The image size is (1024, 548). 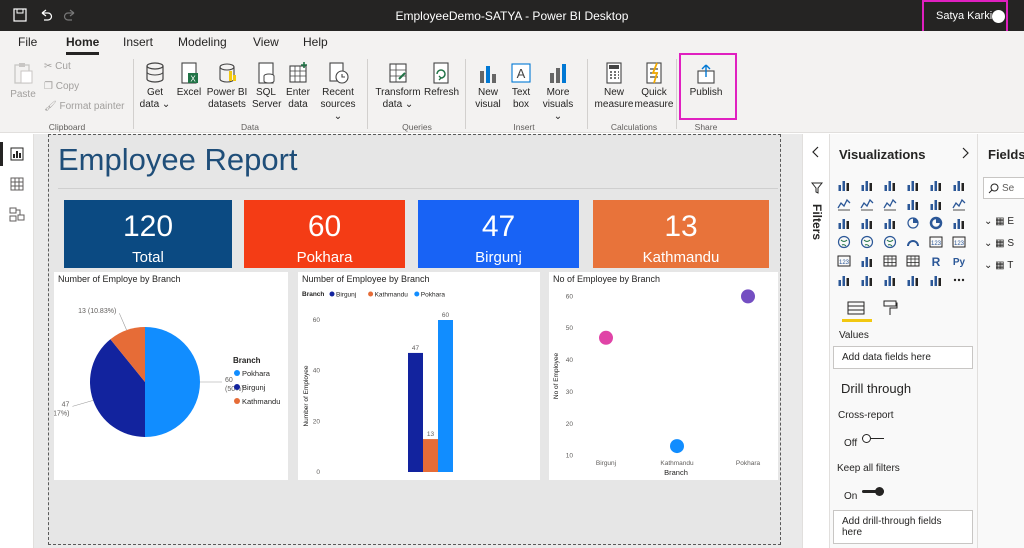 I want to click on cross-report-toggle: Off, so click(x=864, y=441).